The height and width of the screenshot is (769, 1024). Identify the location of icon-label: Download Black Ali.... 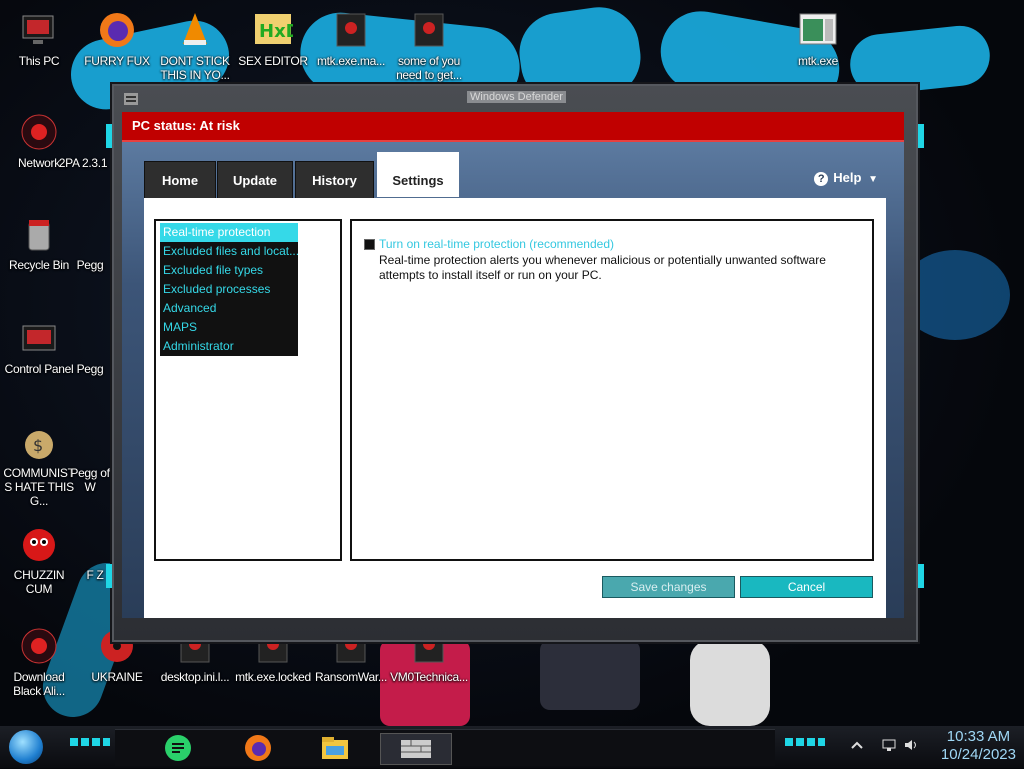
(39, 684).